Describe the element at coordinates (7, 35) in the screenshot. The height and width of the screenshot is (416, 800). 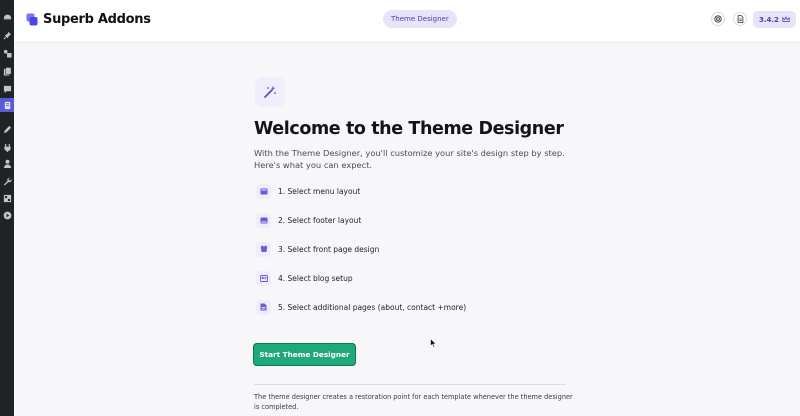
I see `pin-icon` at that location.